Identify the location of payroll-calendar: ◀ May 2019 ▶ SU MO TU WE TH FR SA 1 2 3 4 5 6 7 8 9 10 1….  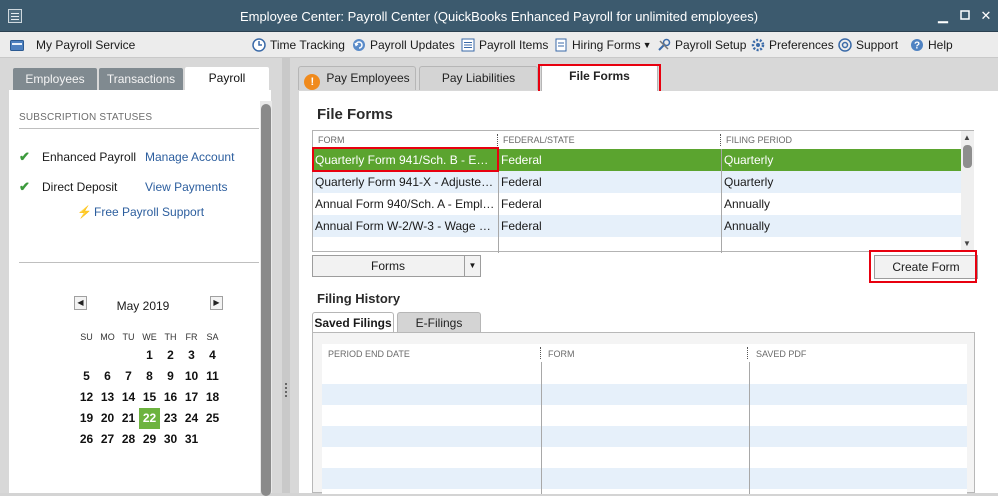
(143, 369).